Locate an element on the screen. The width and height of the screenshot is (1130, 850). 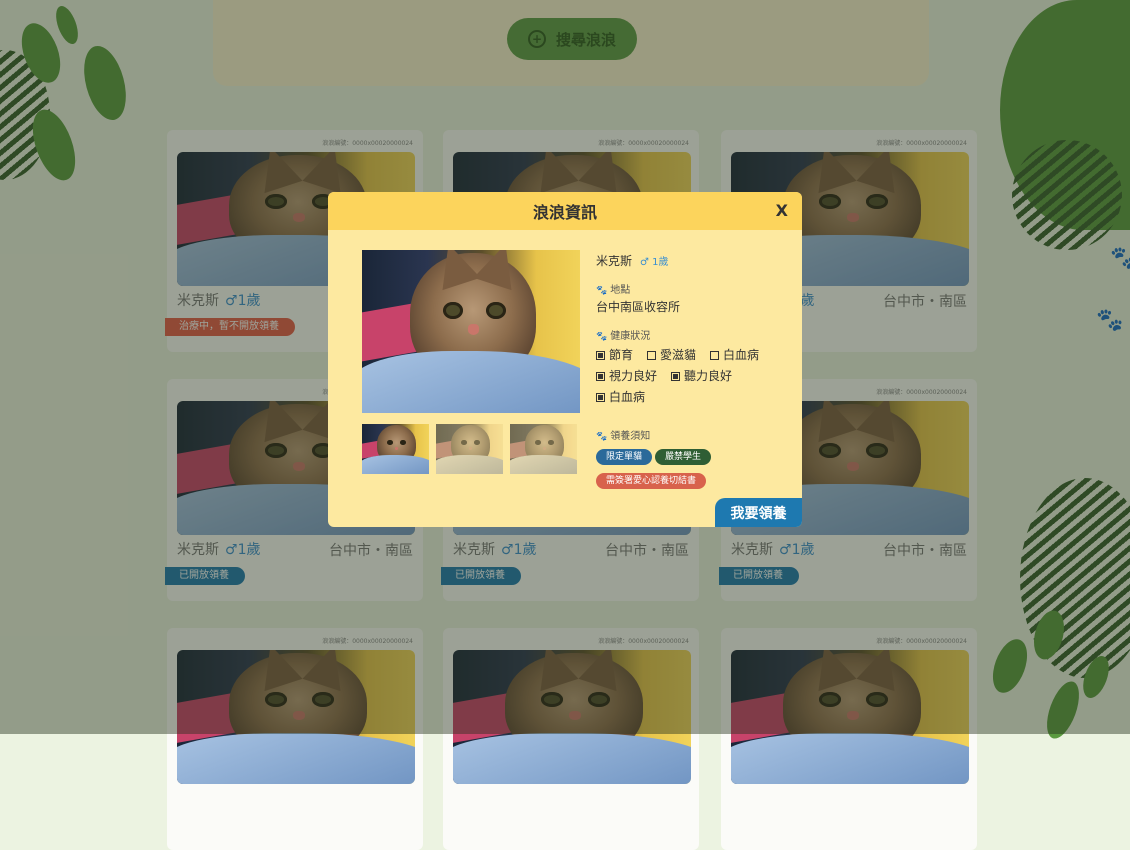
modal-header: 浪浪資訊 X is located at coordinates (565, 211).